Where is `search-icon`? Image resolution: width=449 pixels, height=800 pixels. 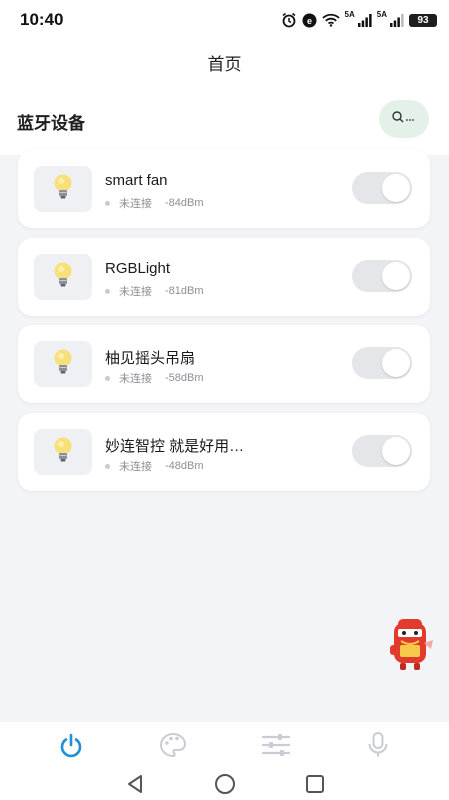 search-icon is located at coordinates (404, 119).